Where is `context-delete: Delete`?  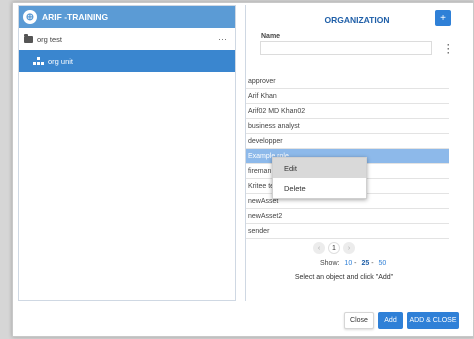
context-delete: Delete is located at coordinates (319, 188).